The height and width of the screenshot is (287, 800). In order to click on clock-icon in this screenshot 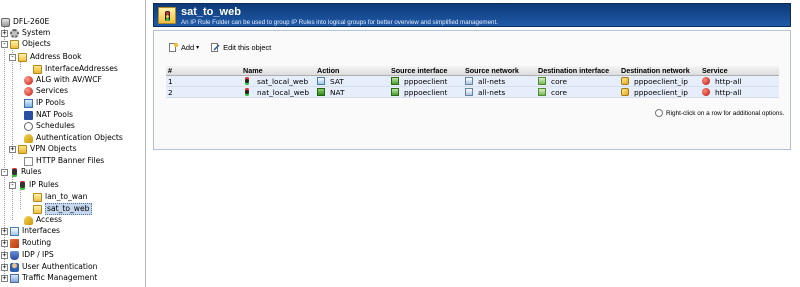, I will do `click(28, 126)`.